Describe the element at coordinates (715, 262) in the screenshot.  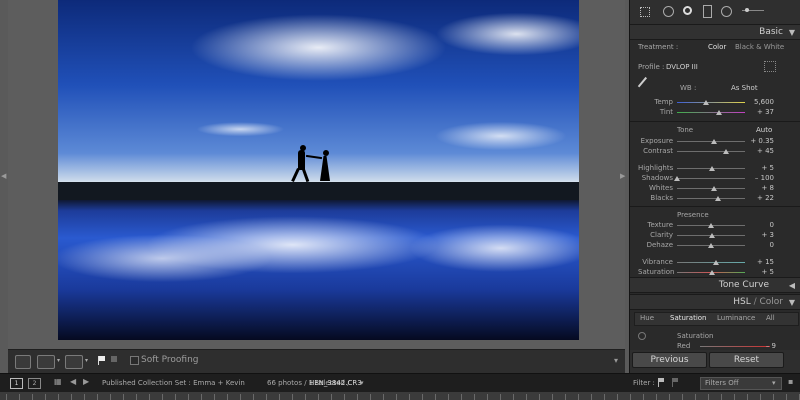
I see `slider-thumb-vibrance` at that location.